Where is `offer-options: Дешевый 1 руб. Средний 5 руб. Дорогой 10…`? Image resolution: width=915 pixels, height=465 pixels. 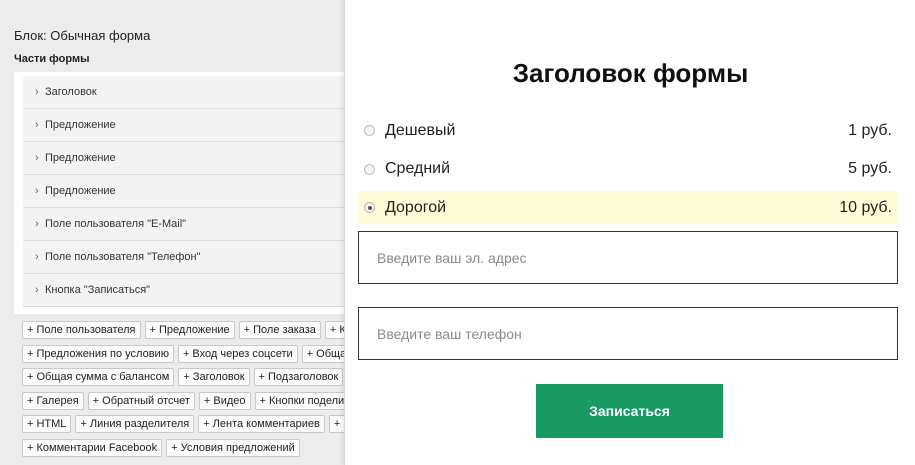
offer-options: Дешевый 1 руб. Средний 5 руб. Дорогой 10… is located at coordinates (628, 172).